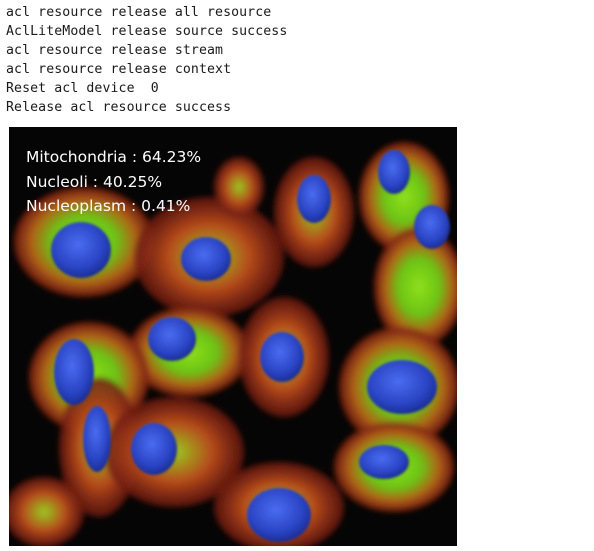  Describe the element at coordinates (108, 206) in the screenshot. I see `nucleoplasm-stat: Nucleoplasm : 0.41%` at that location.